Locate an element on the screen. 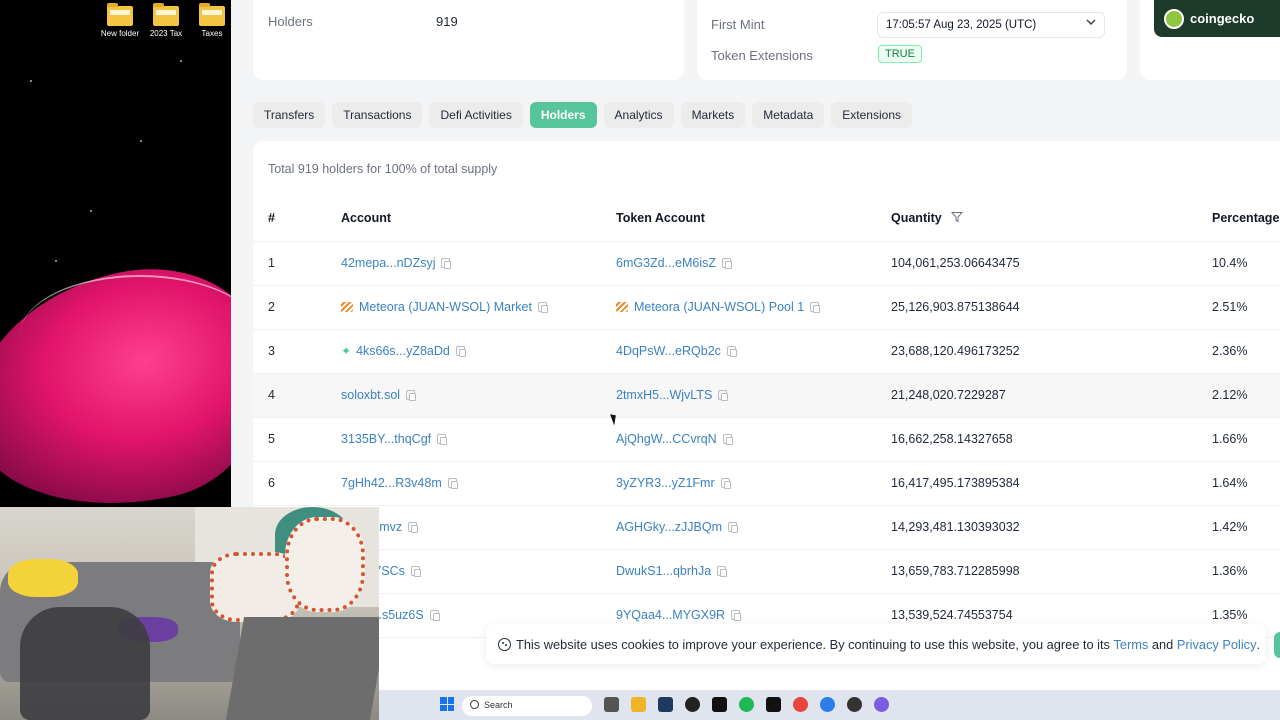 This screenshot has height=720, width=1280. quantity-cell-text: 16,417,495.173895384 is located at coordinates (955, 483).